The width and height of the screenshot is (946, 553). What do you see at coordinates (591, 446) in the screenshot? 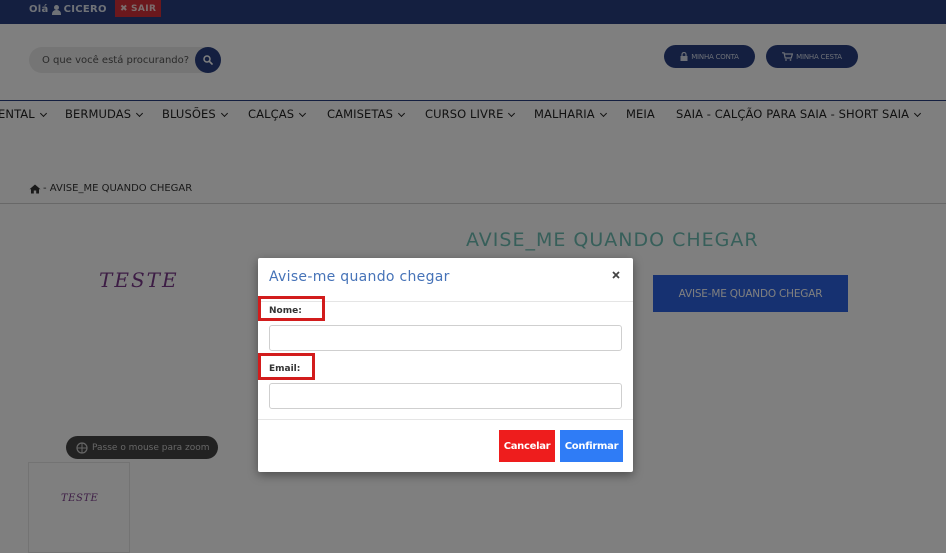
I see `confirm-button: Confirmar` at bounding box center [591, 446].